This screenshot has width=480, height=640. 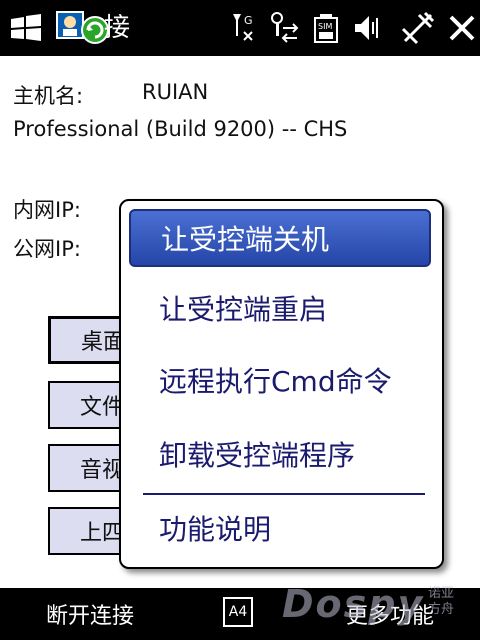 I want to click on volume-icon, so click(x=366, y=28).